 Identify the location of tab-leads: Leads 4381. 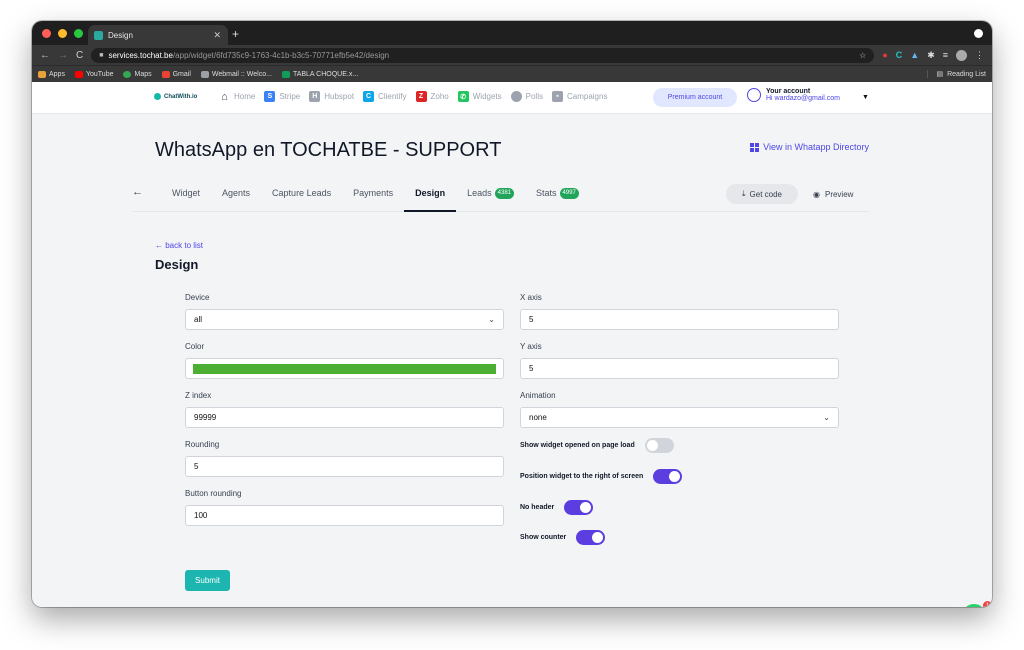
(490, 196).